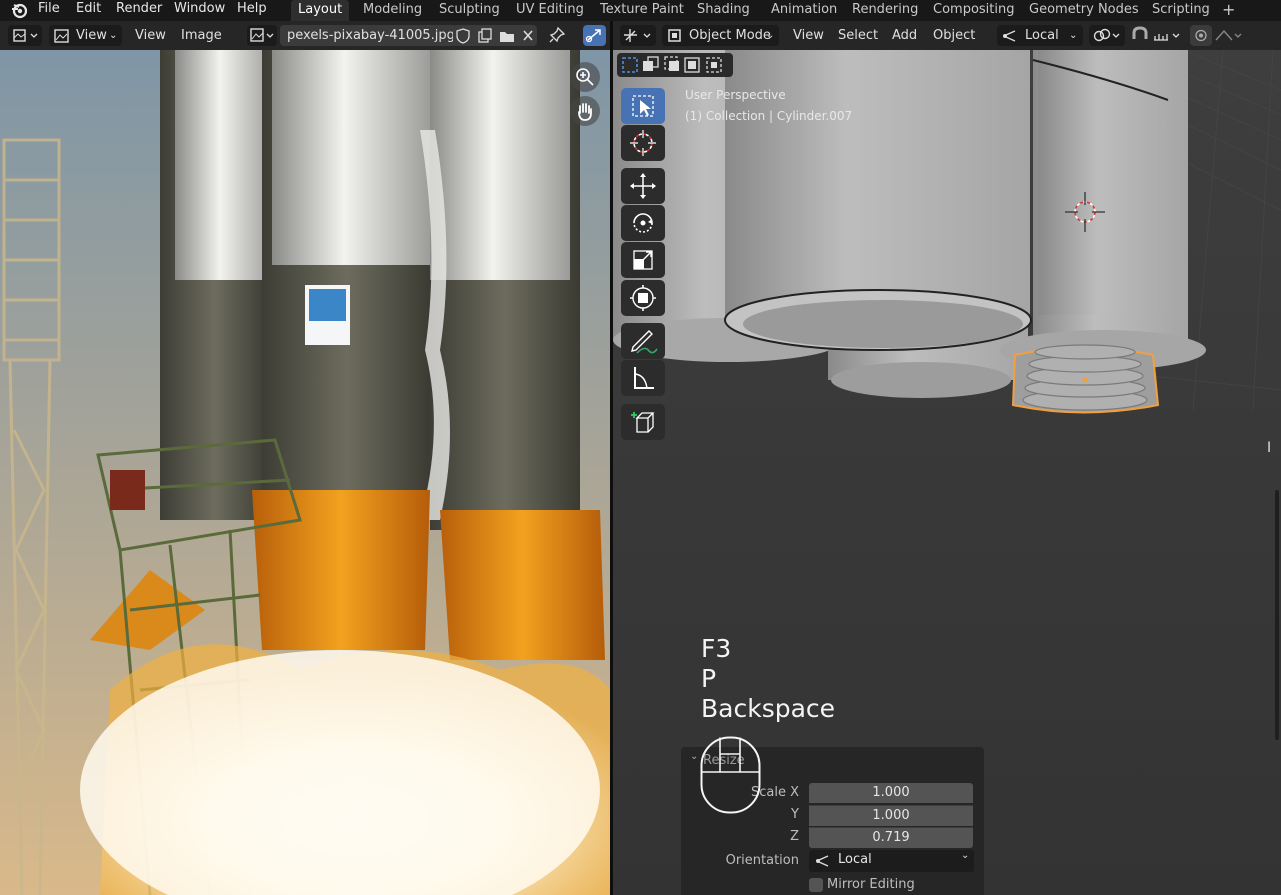 The width and height of the screenshot is (1281, 895). Describe the element at coordinates (904, 35) in the screenshot. I see `viewport-menu-add: Add` at that location.